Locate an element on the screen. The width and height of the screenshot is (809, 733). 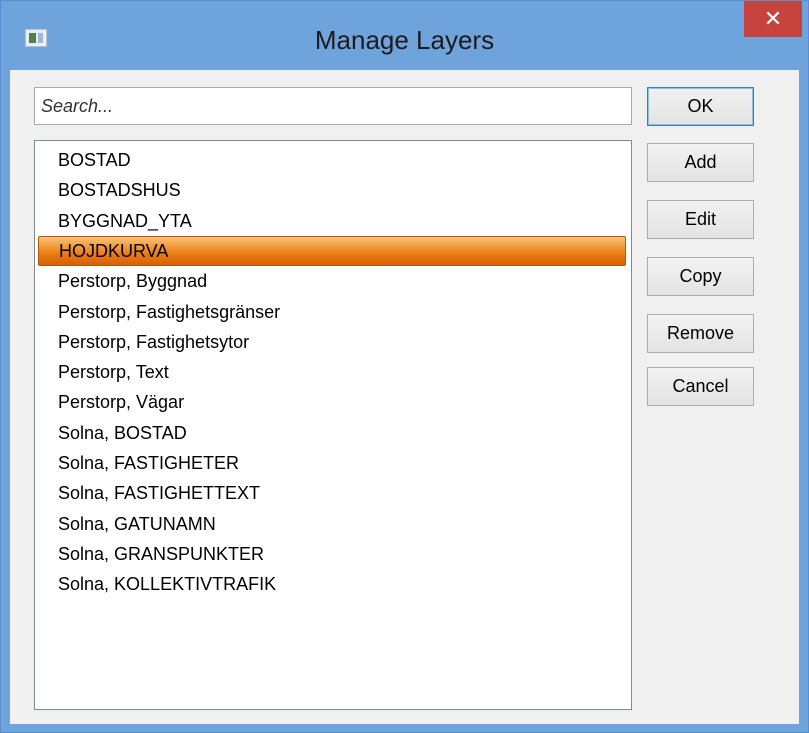
close-button: ✕ is located at coordinates (773, 19).